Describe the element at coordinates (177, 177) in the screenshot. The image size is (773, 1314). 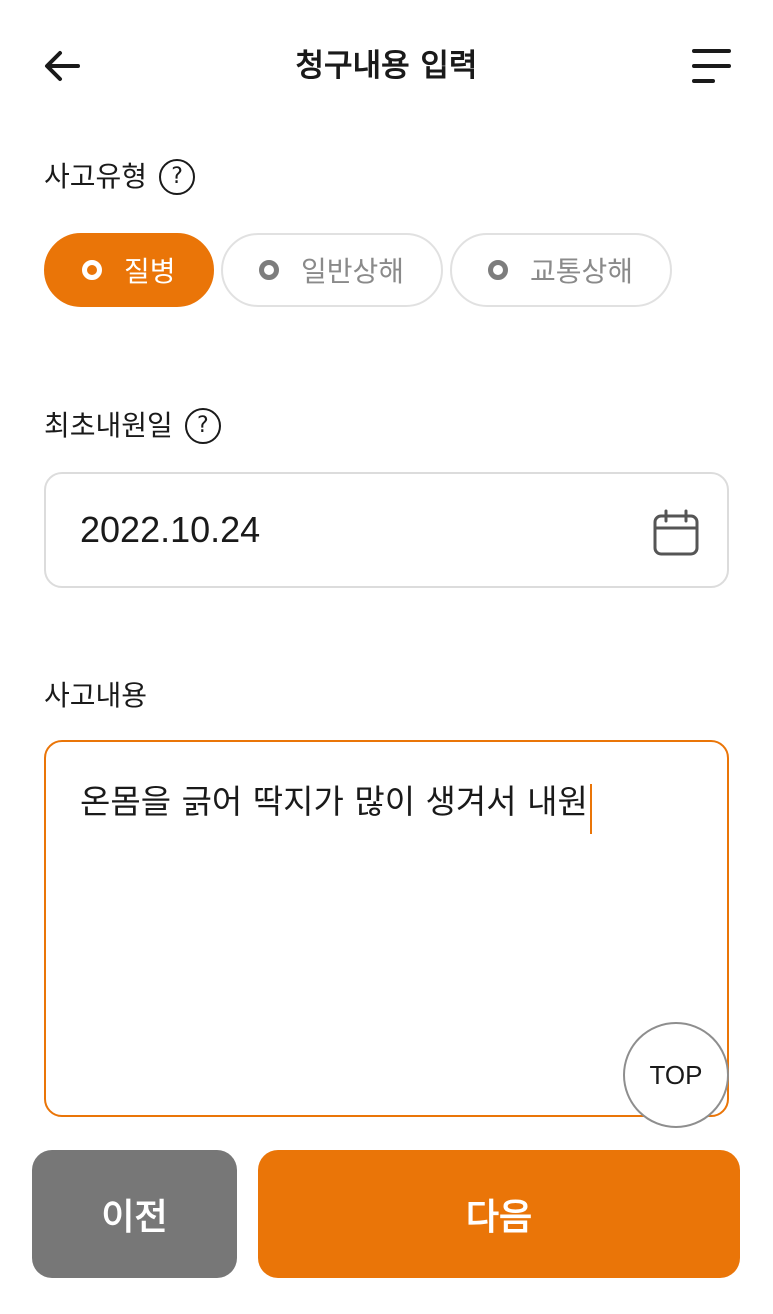
I see `accident-type-help-icon: ?` at that location.